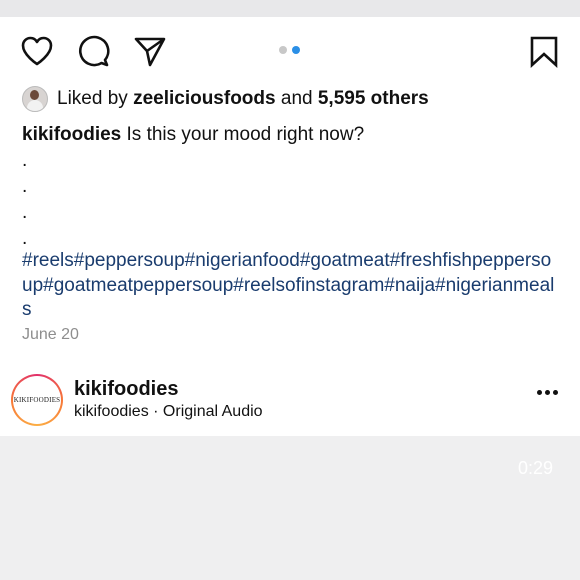 The image size is (580, 580). I want to click on share-icon, so click(150, 51).